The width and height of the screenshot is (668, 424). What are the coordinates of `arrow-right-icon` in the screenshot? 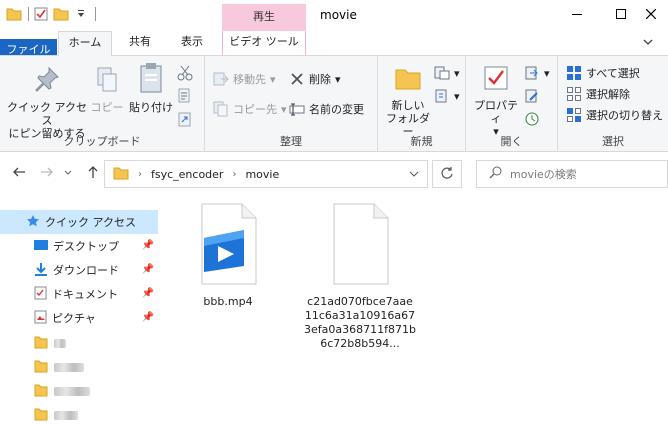 It's located at (47, 173).